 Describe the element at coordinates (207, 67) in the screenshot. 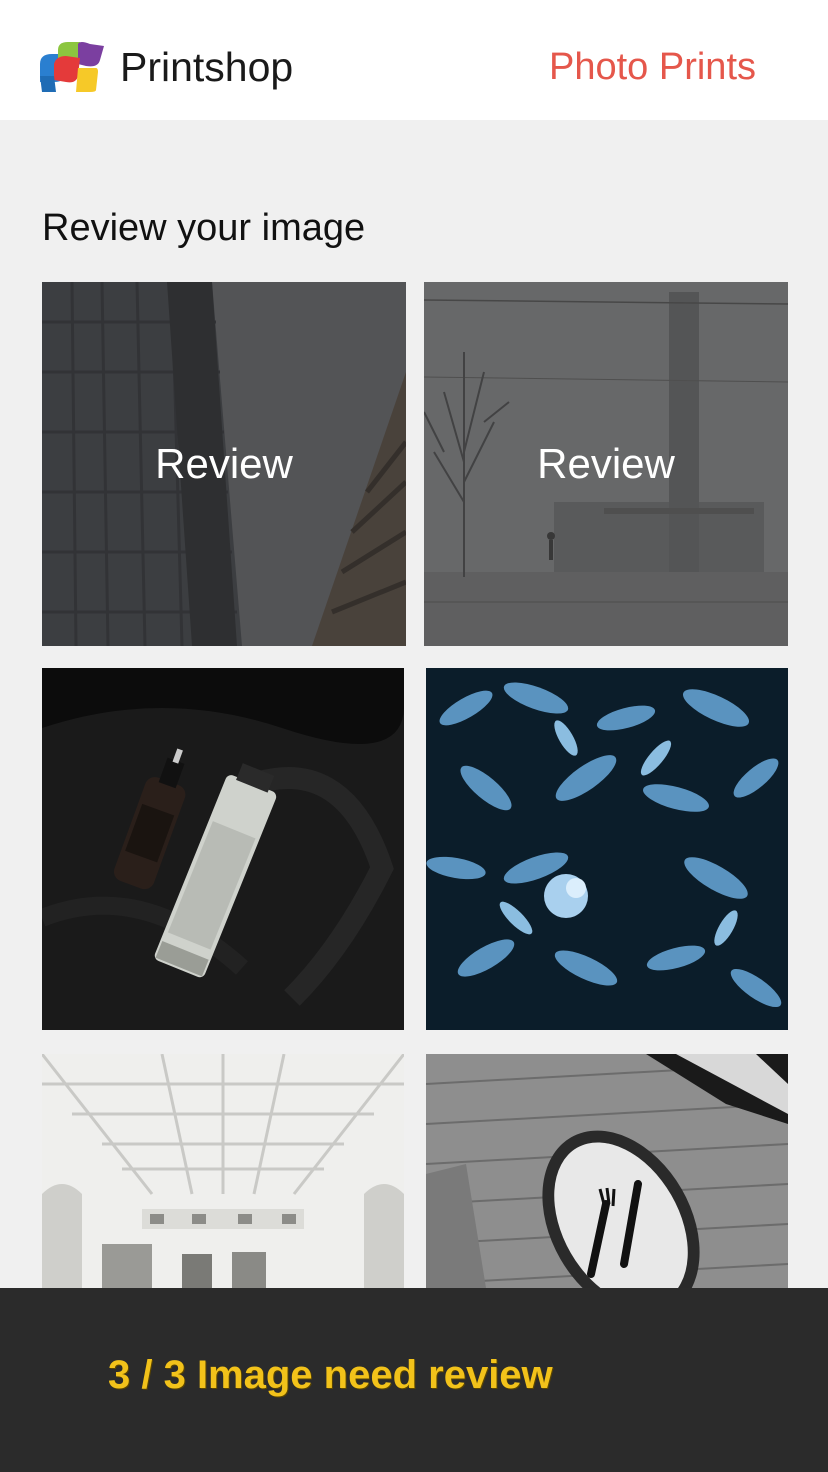

I see `brand-name: Printshop` at that location.